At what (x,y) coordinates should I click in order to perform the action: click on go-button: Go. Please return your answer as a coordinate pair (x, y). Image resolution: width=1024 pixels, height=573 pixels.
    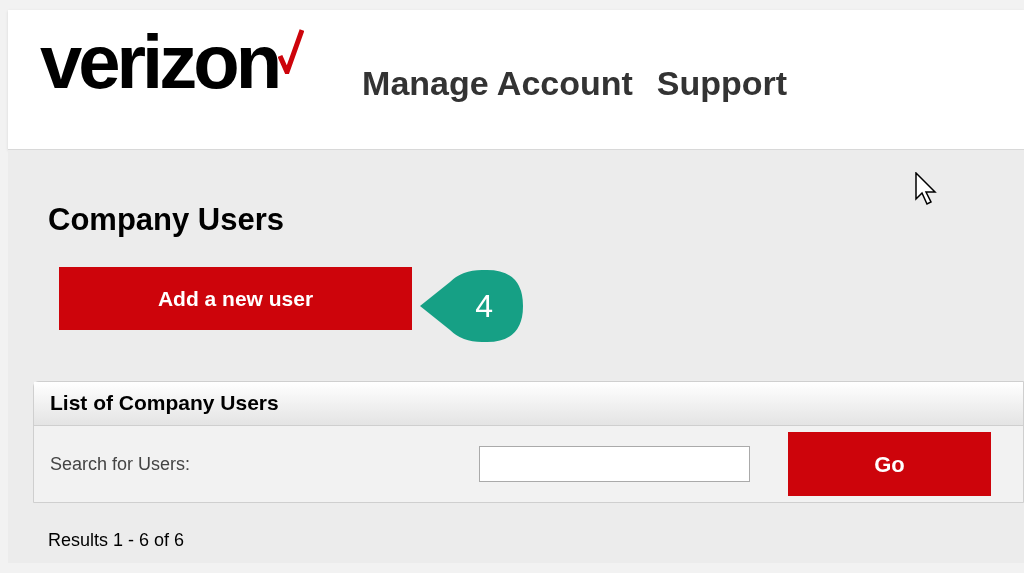
    Looking at the image, I should click on (889, 464).